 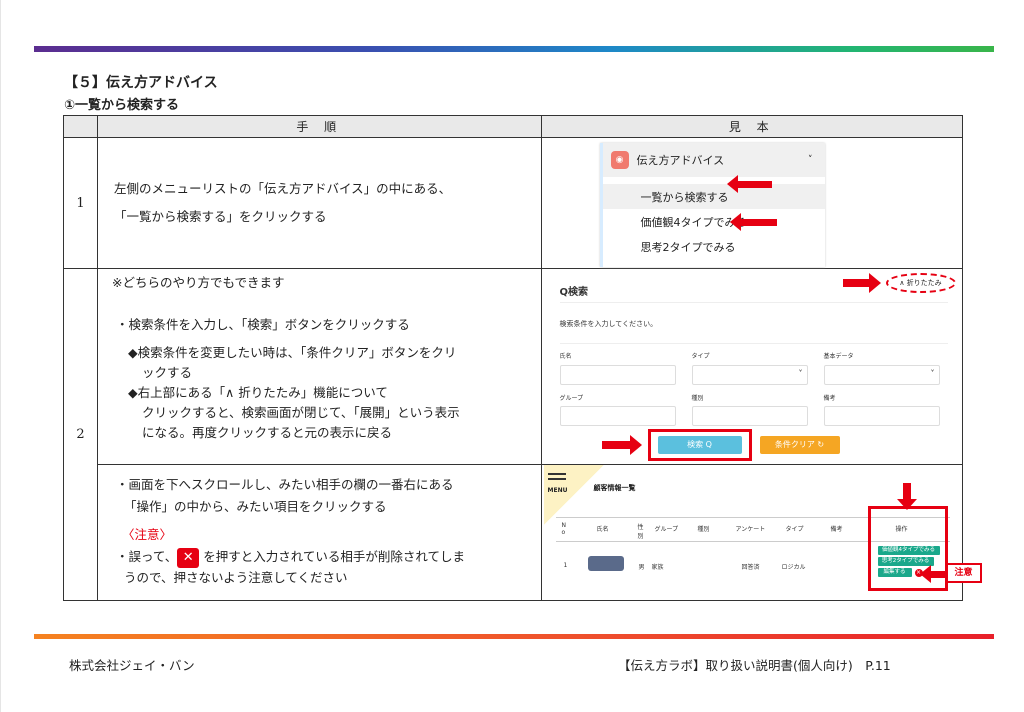 What do you see at coordinates (908, 550) in the screenshot?
I see `op-values-button: 価値観4タイプでみる` at bounding box center [908, 550].